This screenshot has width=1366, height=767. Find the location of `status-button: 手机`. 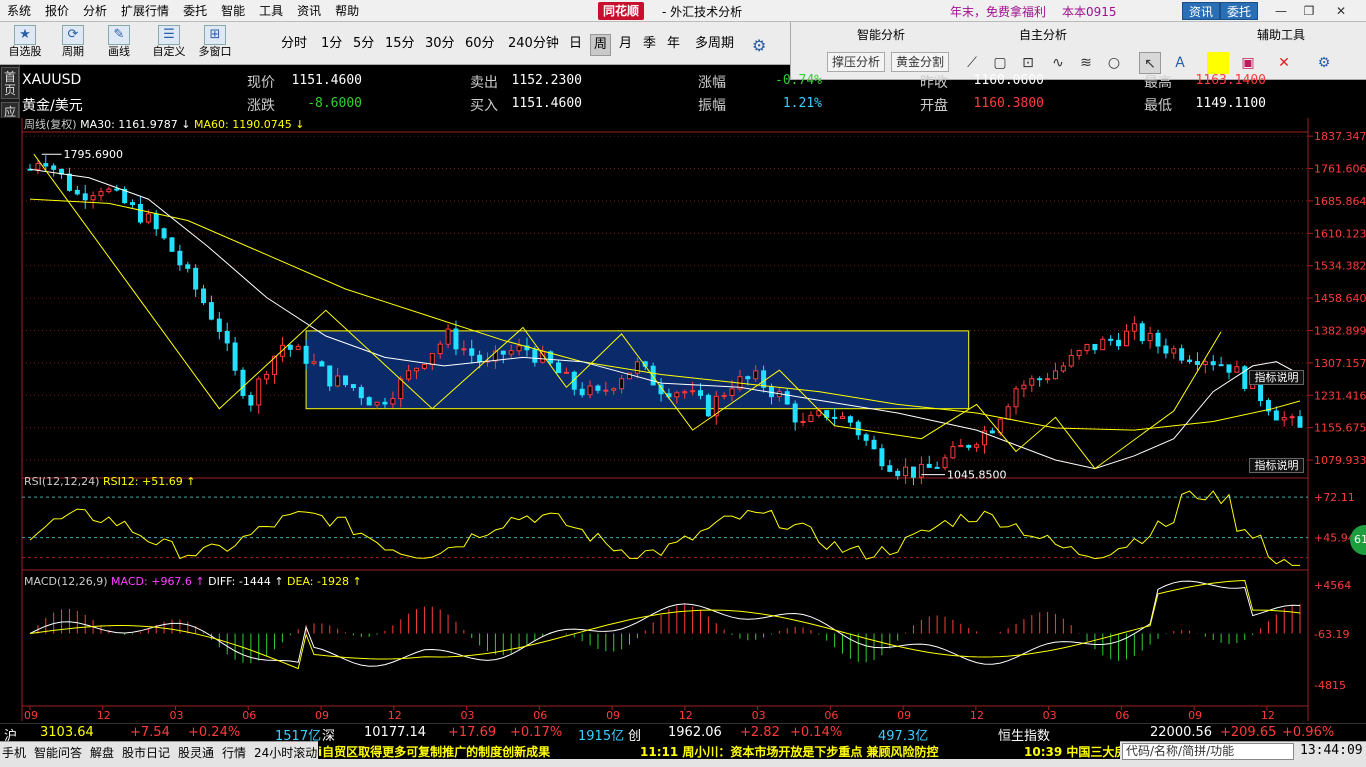

status-button: 手机 is located at coordinates (14, 753).